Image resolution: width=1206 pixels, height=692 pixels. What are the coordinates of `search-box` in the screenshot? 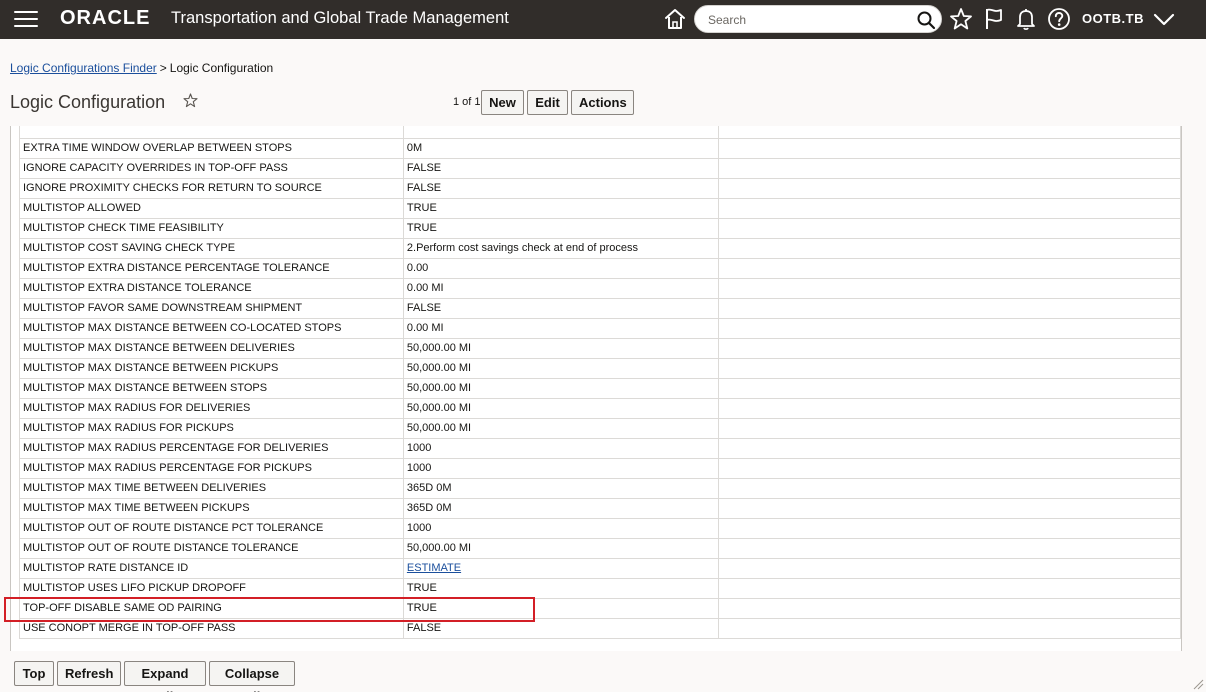 It's located at (818, 19).